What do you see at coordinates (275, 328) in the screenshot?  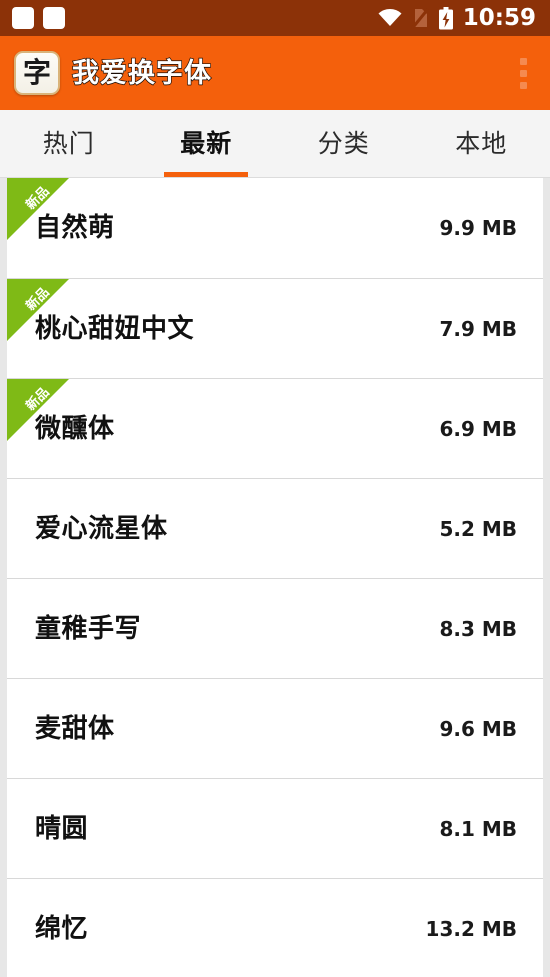 I see `list-item: 新品 桃心甜妞中文 7.9 MB` at bounding box center [275, 328].